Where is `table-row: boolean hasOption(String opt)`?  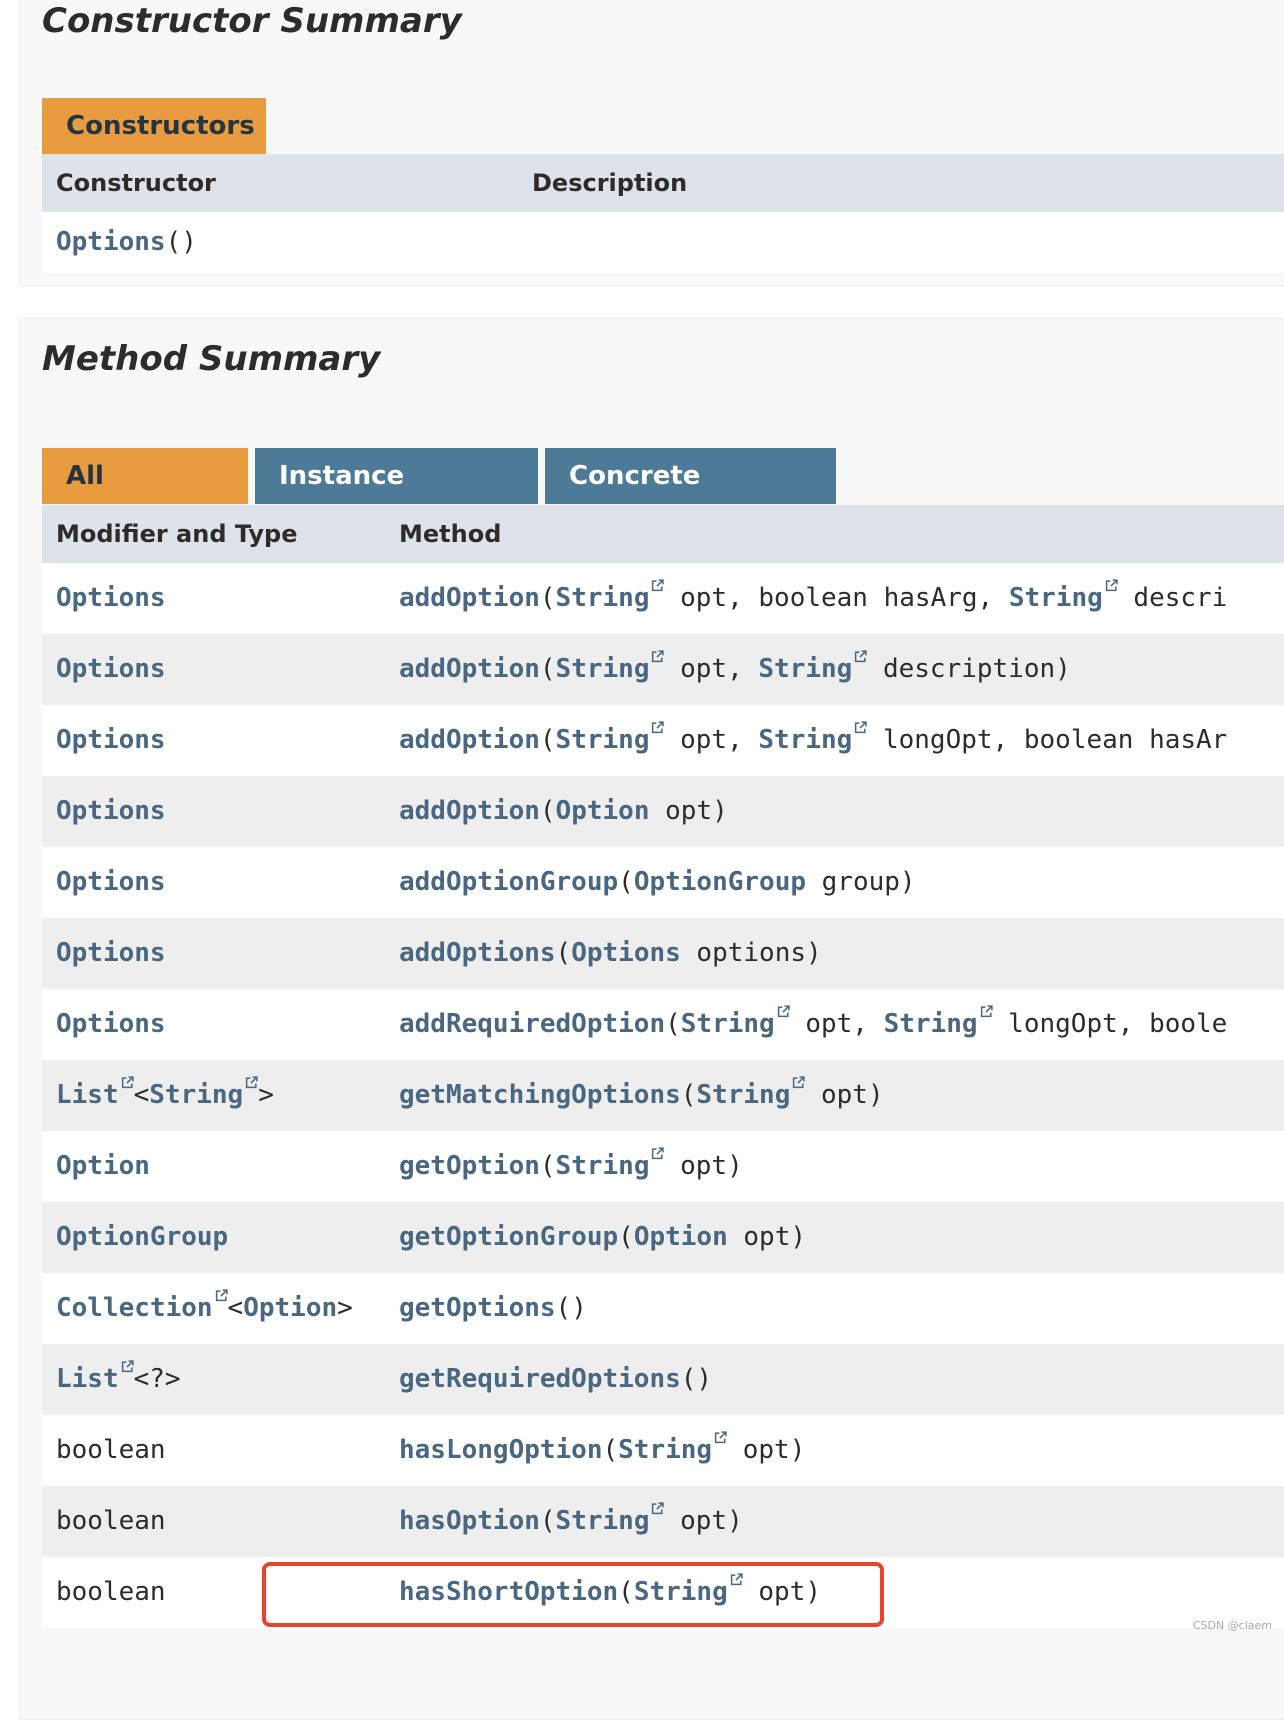 table-row: boolean hasOption(String opt) is located at coordinates (663, 1521).